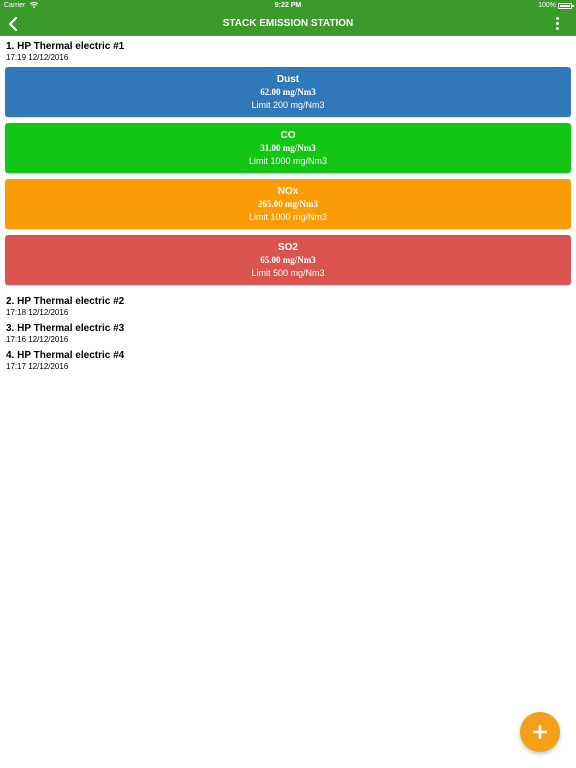  I want to click on battery-percent: 100%, so click(547, 5).